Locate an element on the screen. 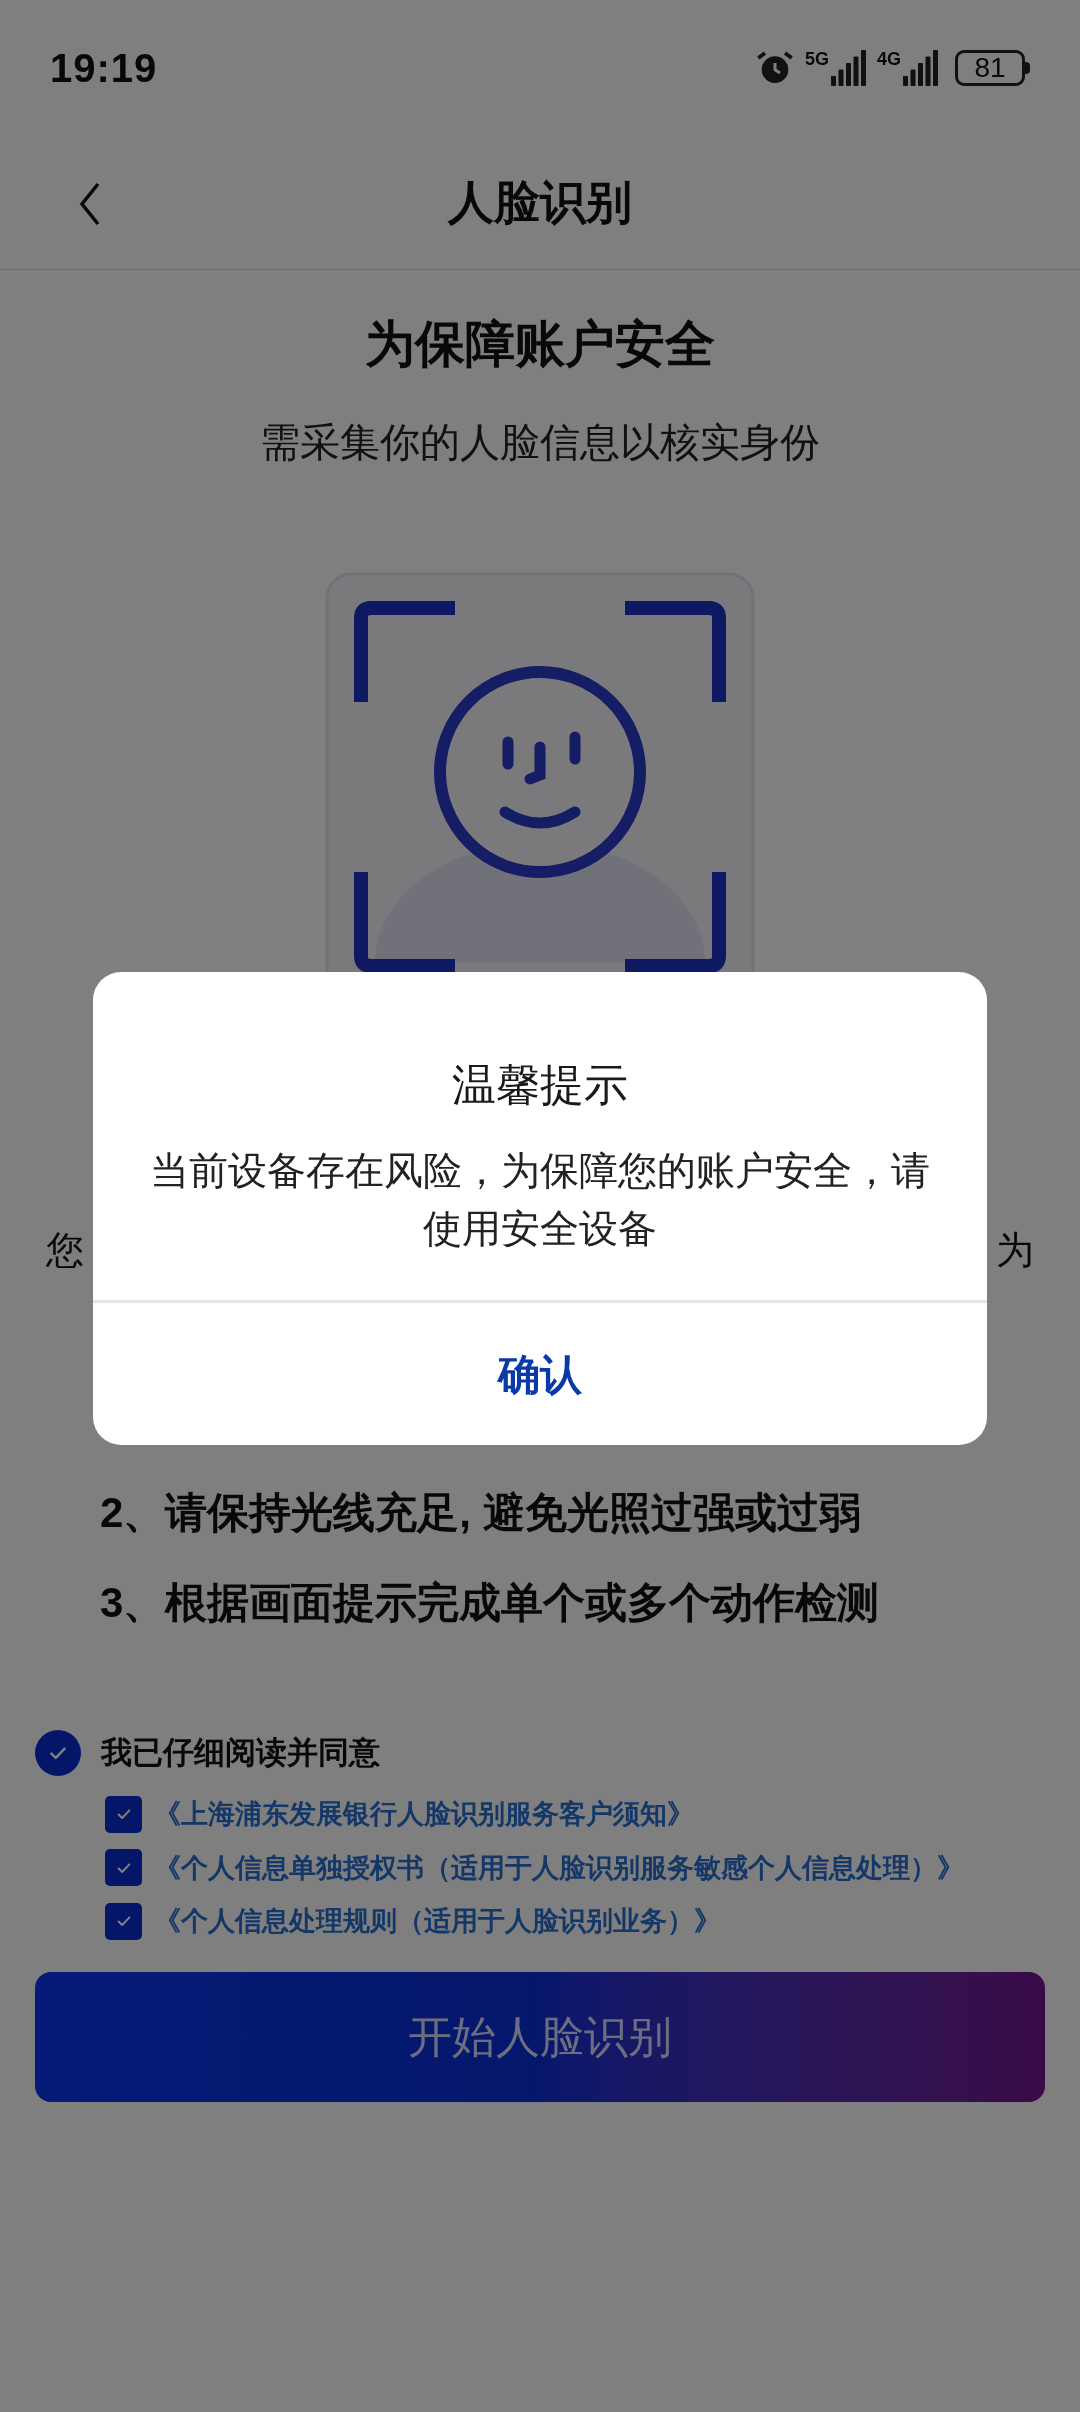 The width and height of the screenshot is (1080, 2412). page-title: 人脸识别 is located at coordinates (540, 202).